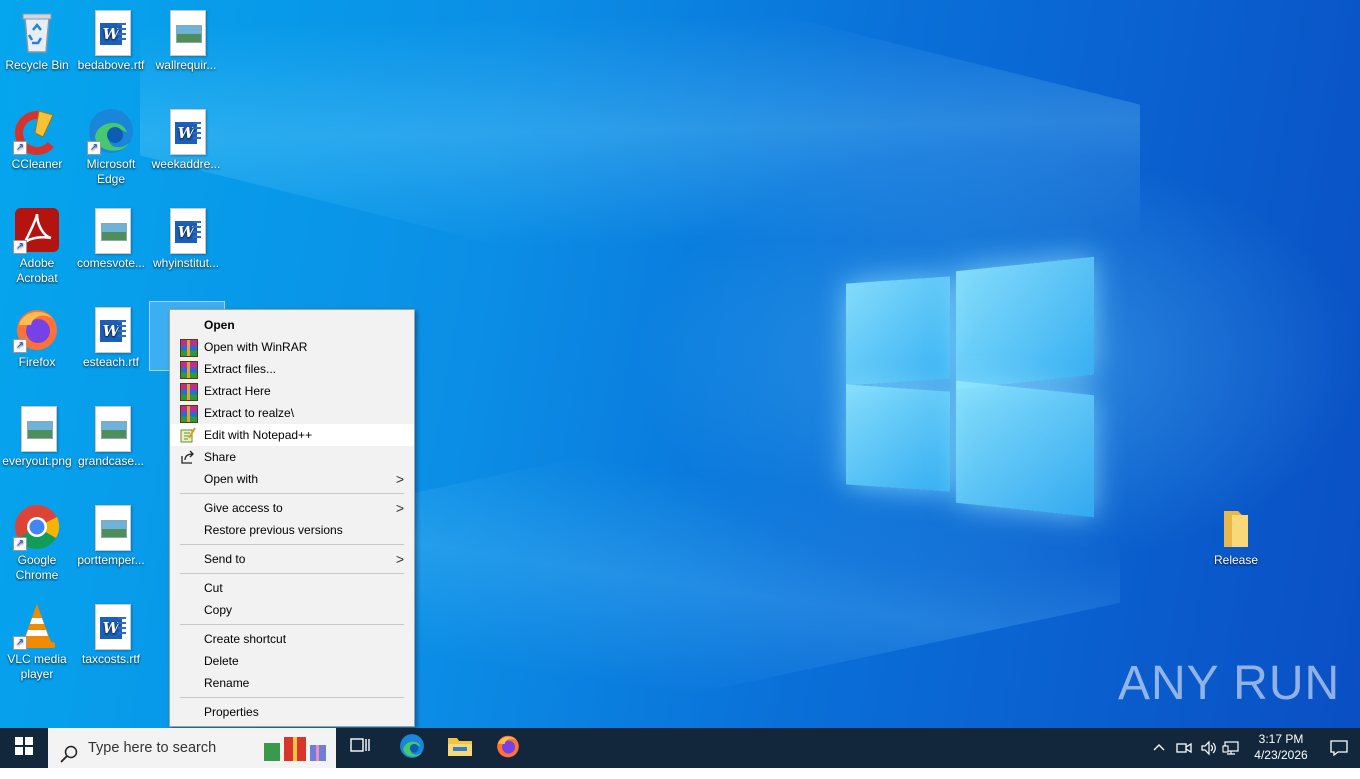 The image size is (1360, 779). Describe the element at coordinates (292, 588) in the screenshot. I see `menu-item-cut: Cut` at that location.